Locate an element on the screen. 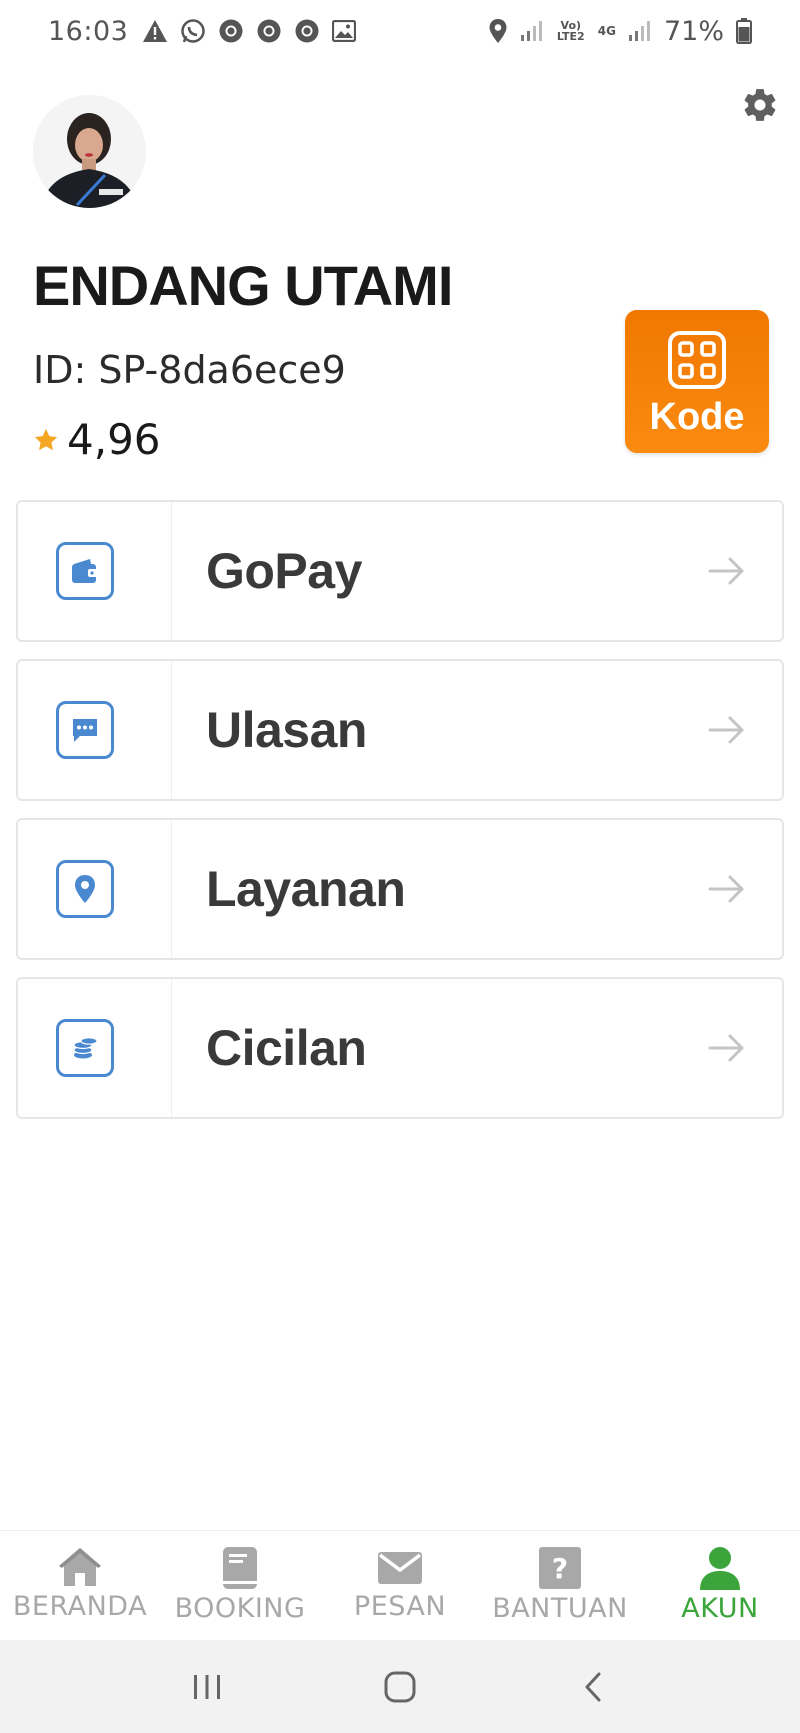 Image resolution: width=800 pixels, height=1733 pixels. user-icon is located at coordinates (720, 1568).